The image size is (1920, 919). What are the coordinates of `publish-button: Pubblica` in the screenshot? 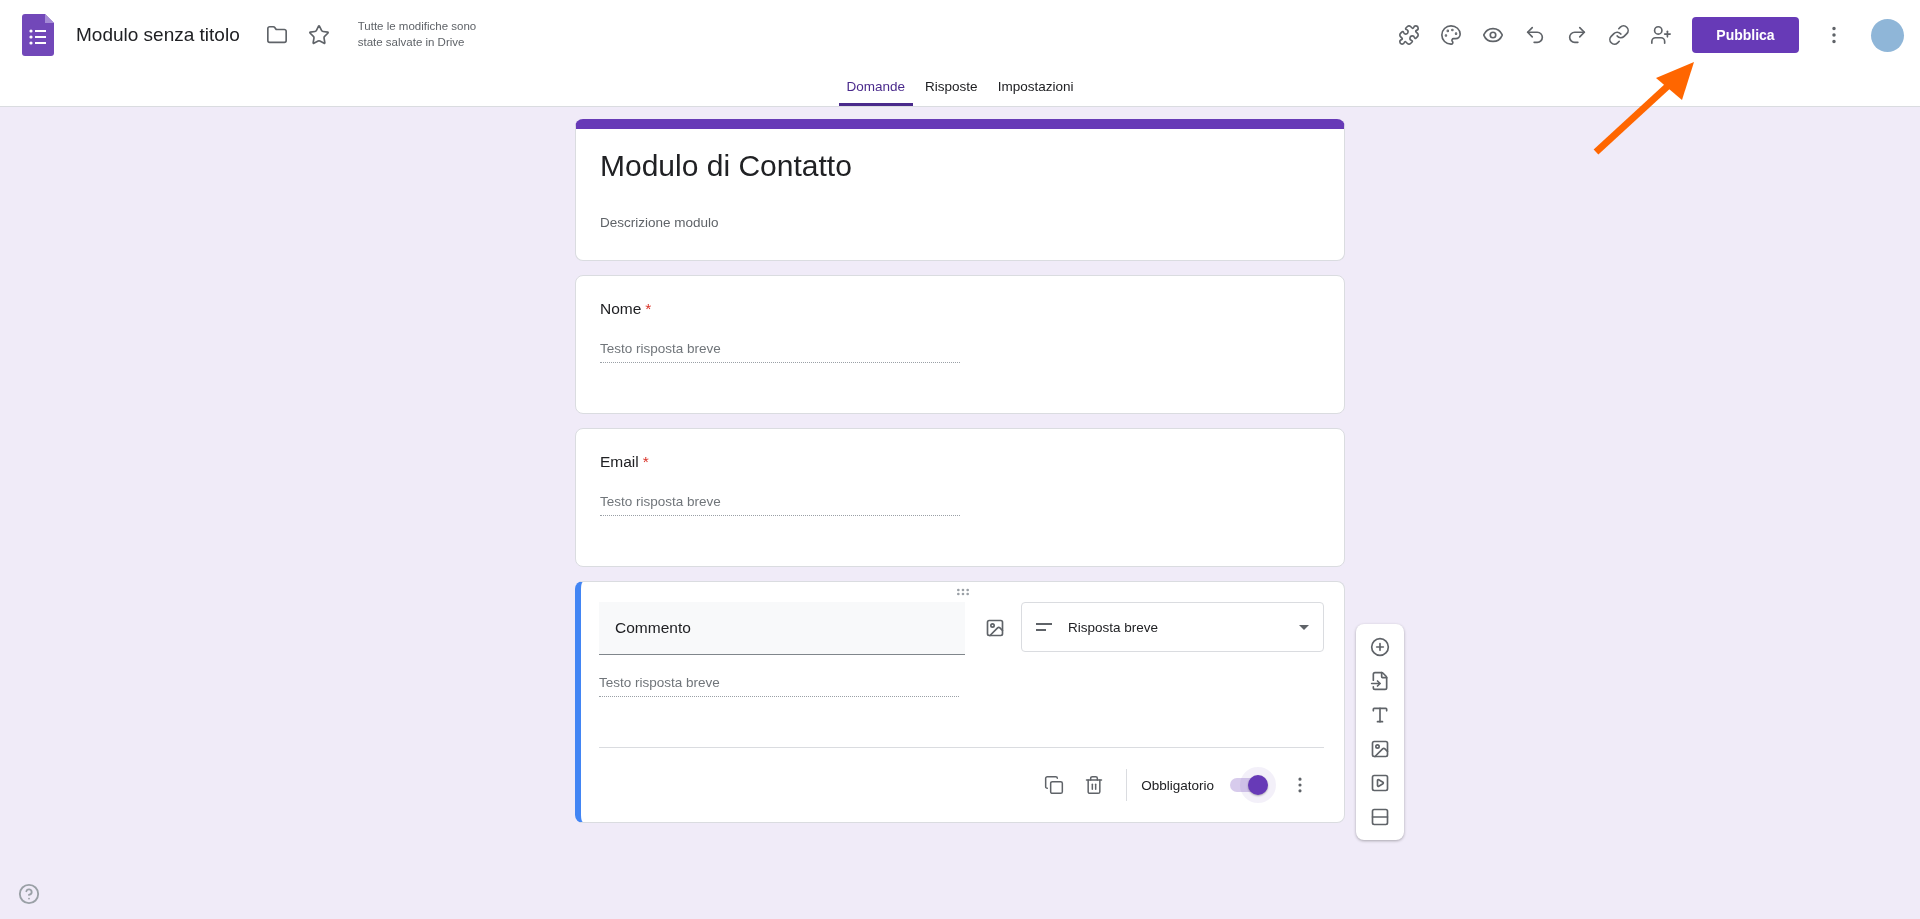 It's located at (1745, 35).